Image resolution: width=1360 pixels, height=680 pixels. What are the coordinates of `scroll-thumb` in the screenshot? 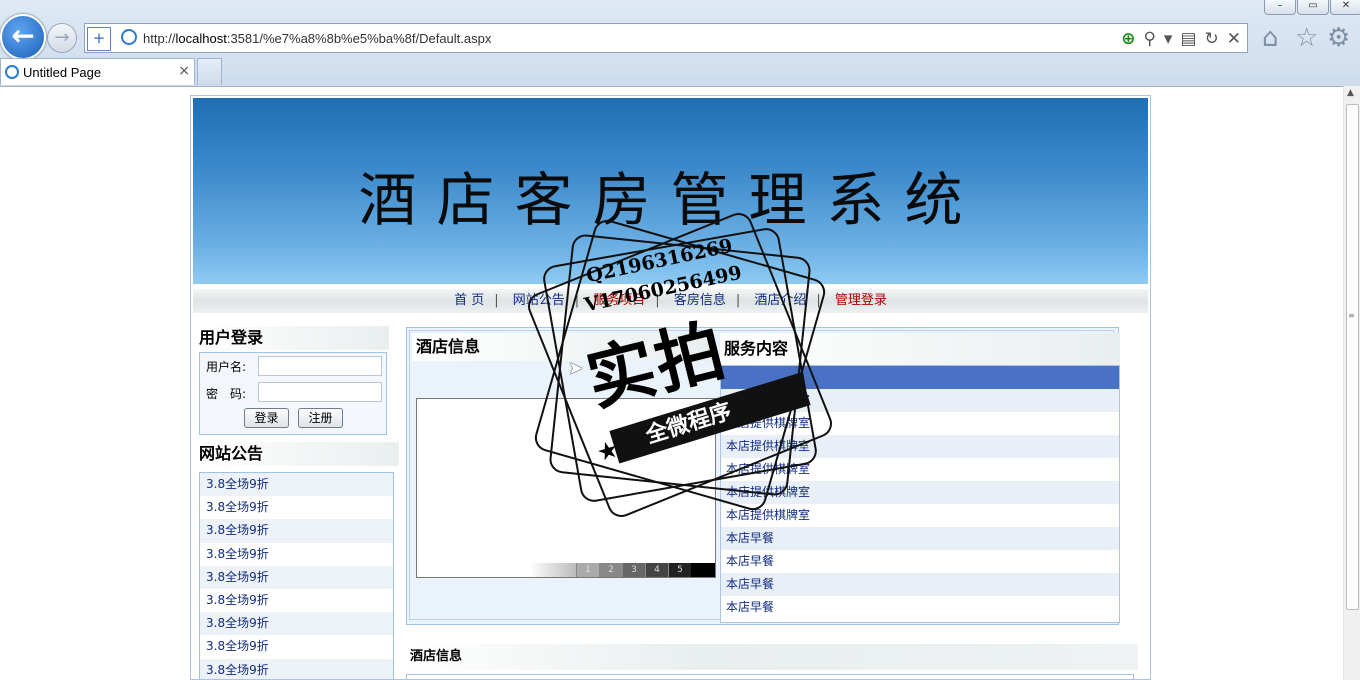 It's located at (1352, 357).